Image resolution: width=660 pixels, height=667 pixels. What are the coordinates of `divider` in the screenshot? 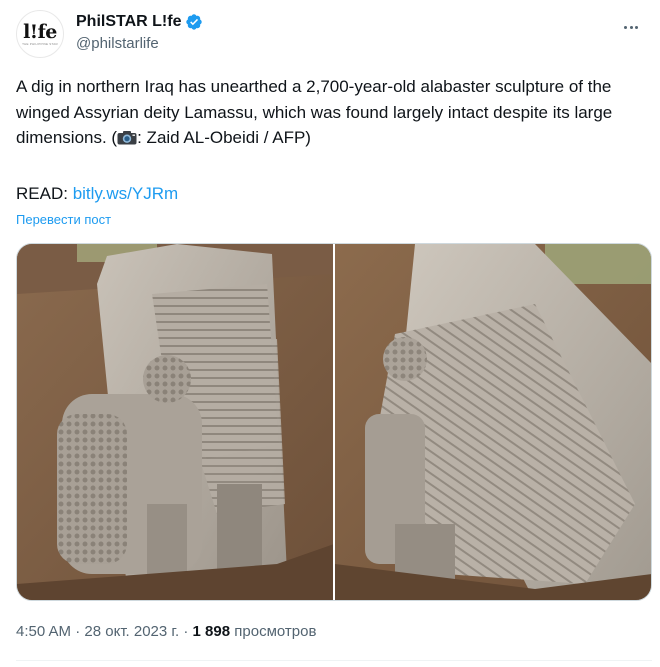 It's located at (334, 660).